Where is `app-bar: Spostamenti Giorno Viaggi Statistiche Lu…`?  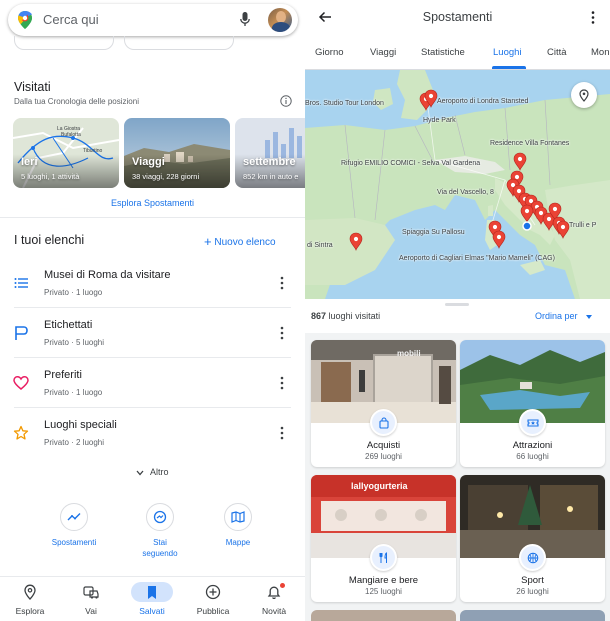 app-bar: Spostamenti Giorno Viaggi Statistiche Lu… is located at coordinates (457, 35).